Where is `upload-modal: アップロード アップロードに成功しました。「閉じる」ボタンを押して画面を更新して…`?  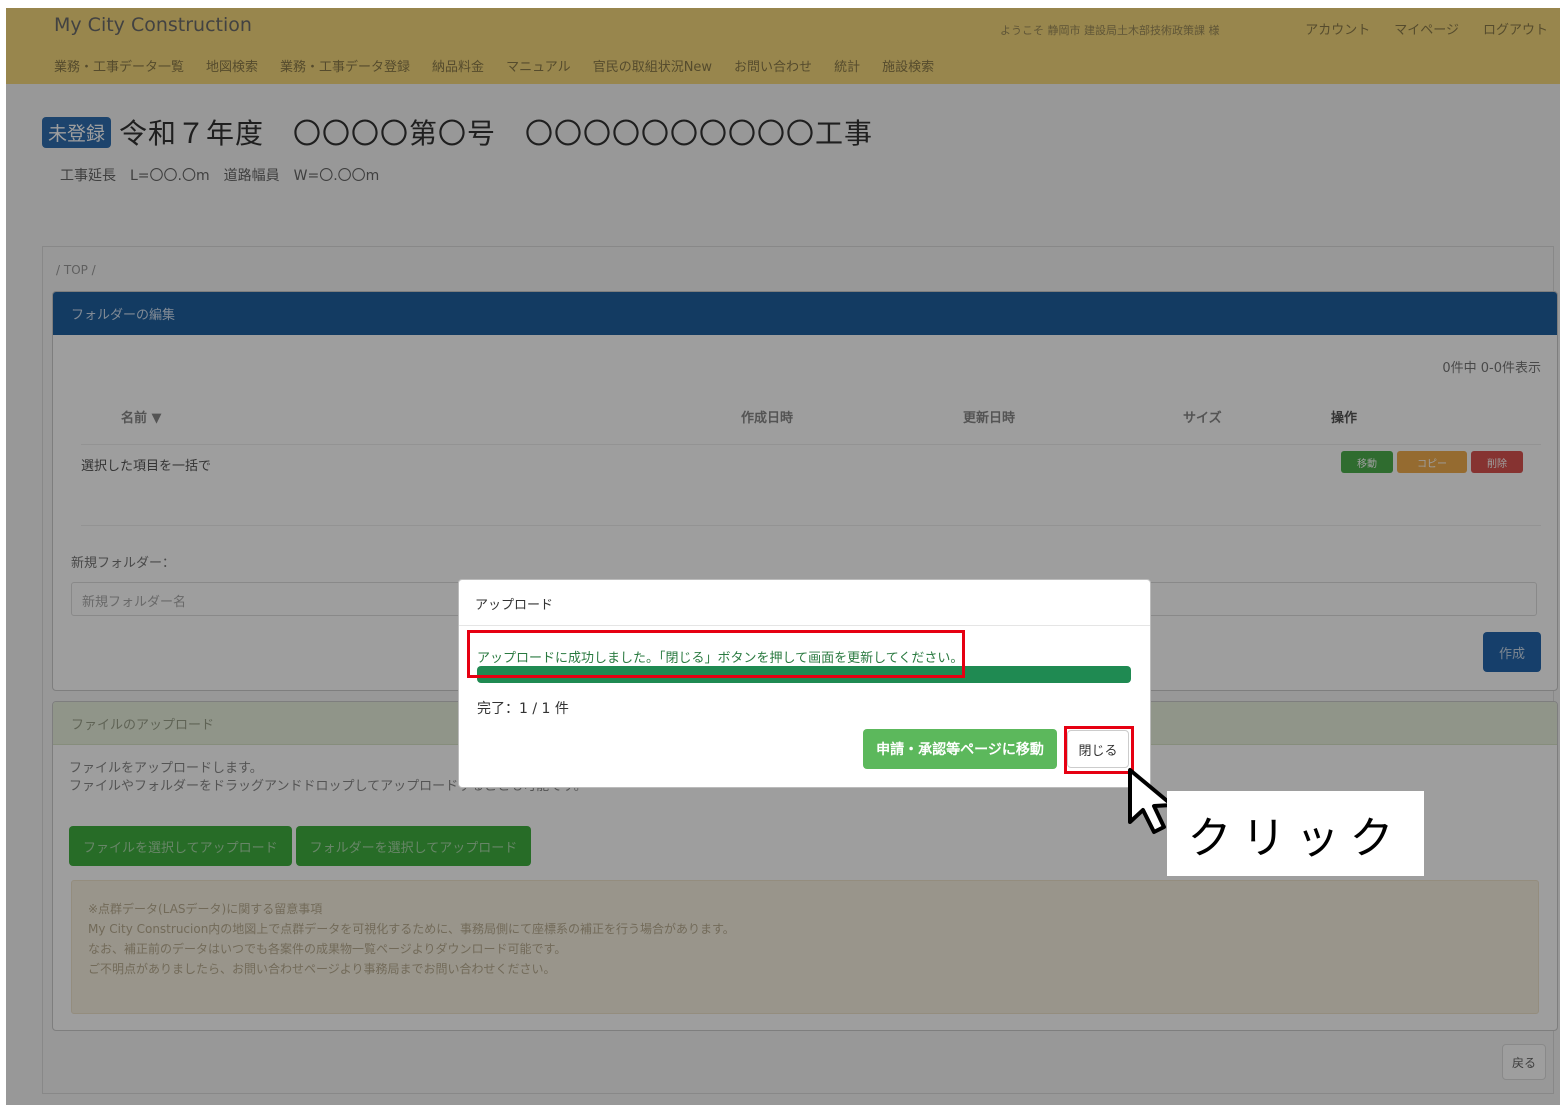
upload-modal: アップロード アップロードに成功しました。「閉じる」ボタンを押して画面を更新して… is located at coordinates (804, 683).